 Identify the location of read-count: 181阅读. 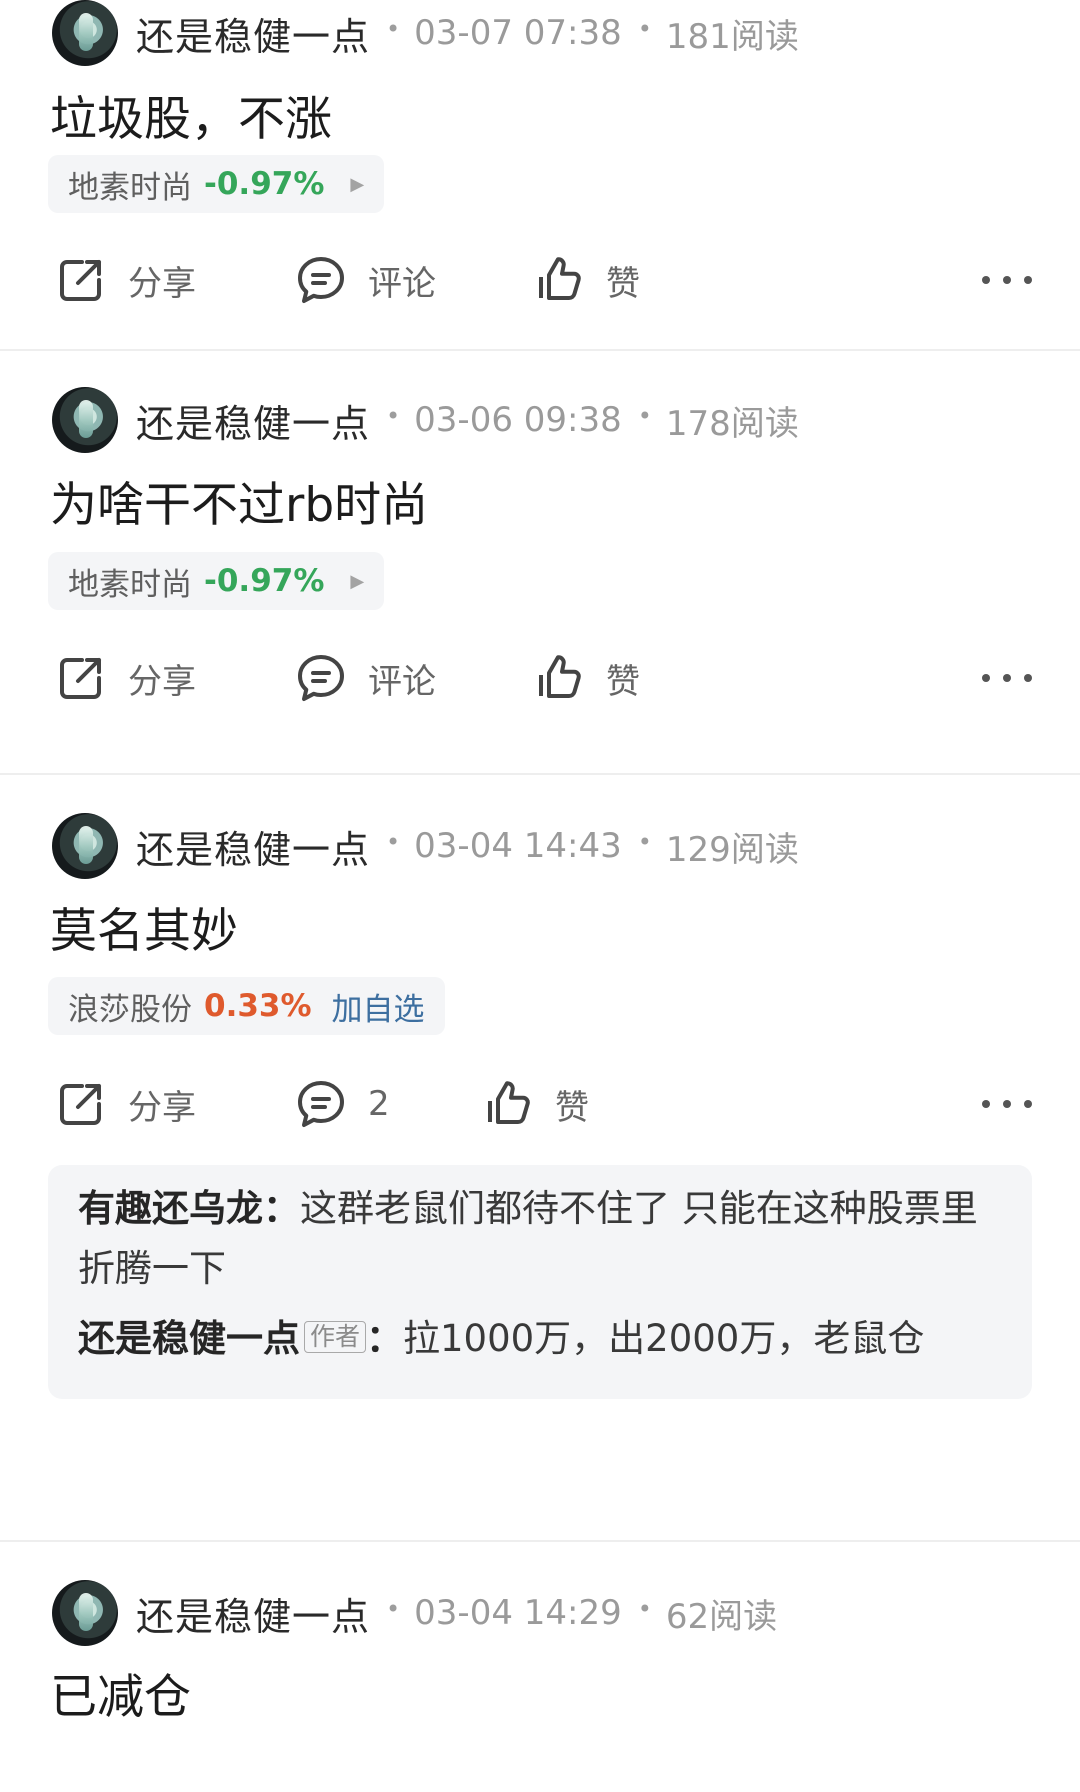
(732, 36).